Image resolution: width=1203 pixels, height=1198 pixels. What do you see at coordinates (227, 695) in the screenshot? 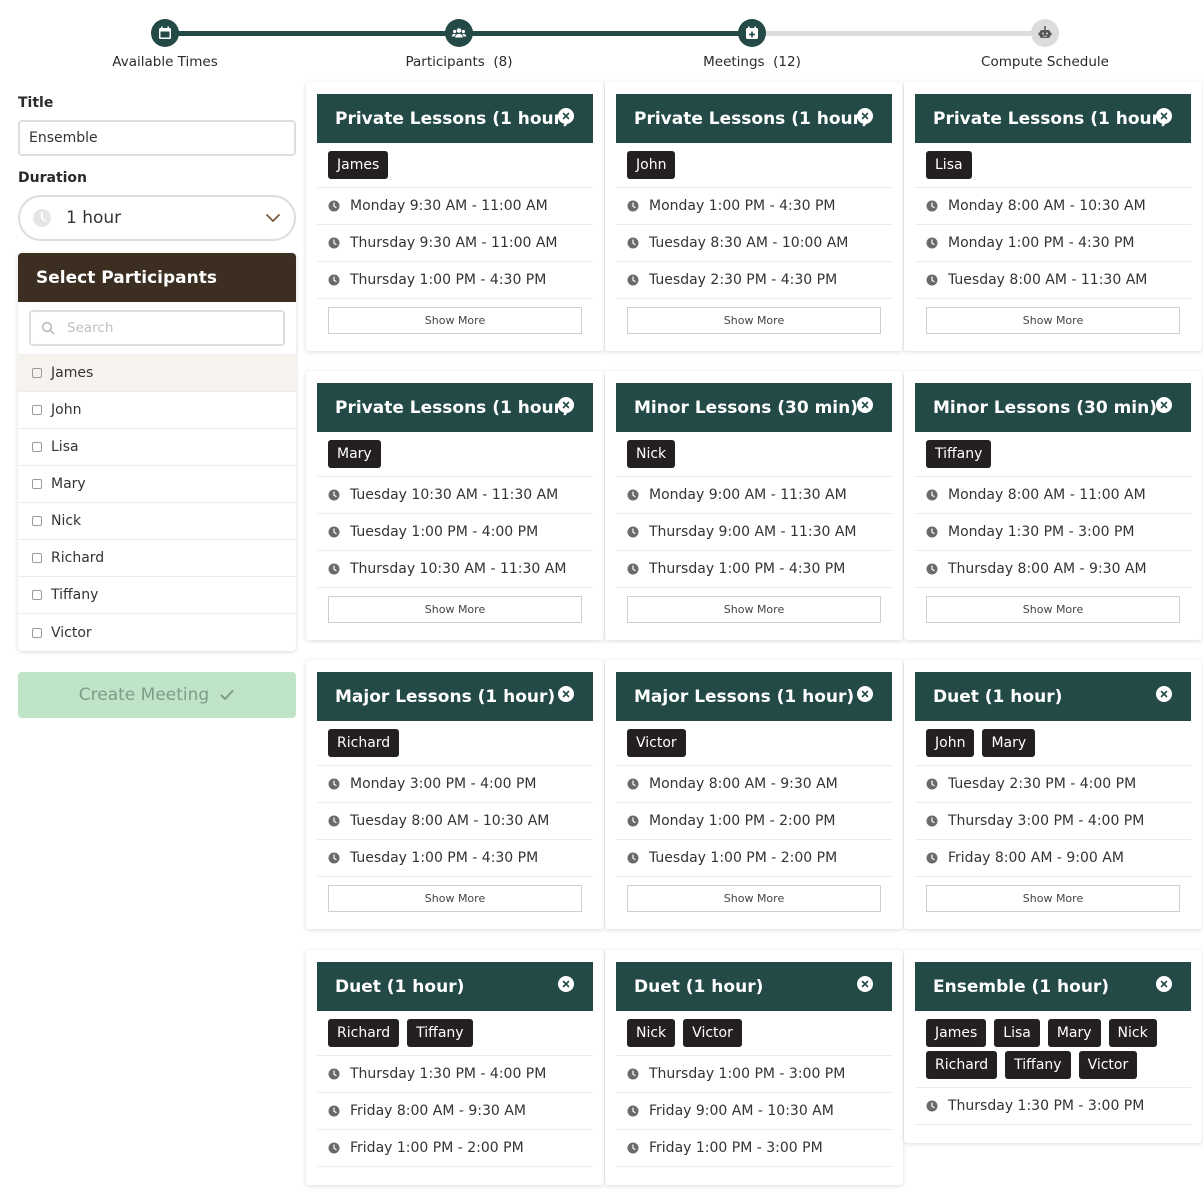
I see `checkmark-icon` at bounding box center [227, 695].